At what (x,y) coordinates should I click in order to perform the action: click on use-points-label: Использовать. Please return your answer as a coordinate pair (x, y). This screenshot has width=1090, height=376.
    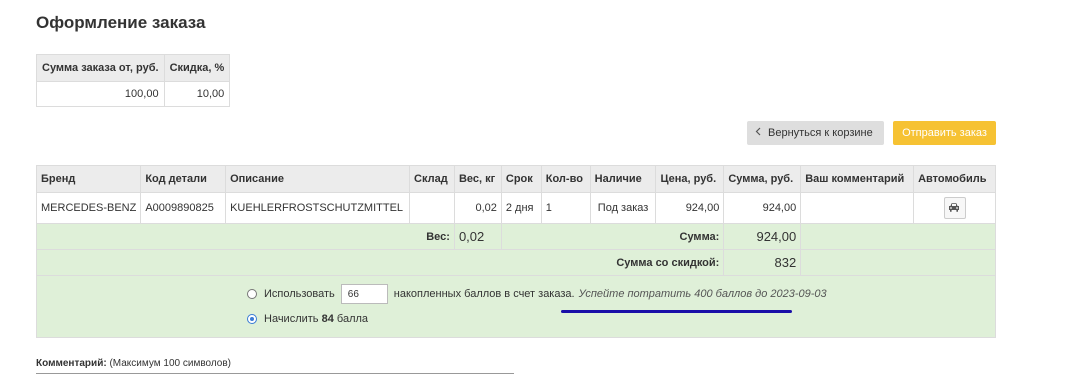
    Looking at the image, I should click on (299, 294).